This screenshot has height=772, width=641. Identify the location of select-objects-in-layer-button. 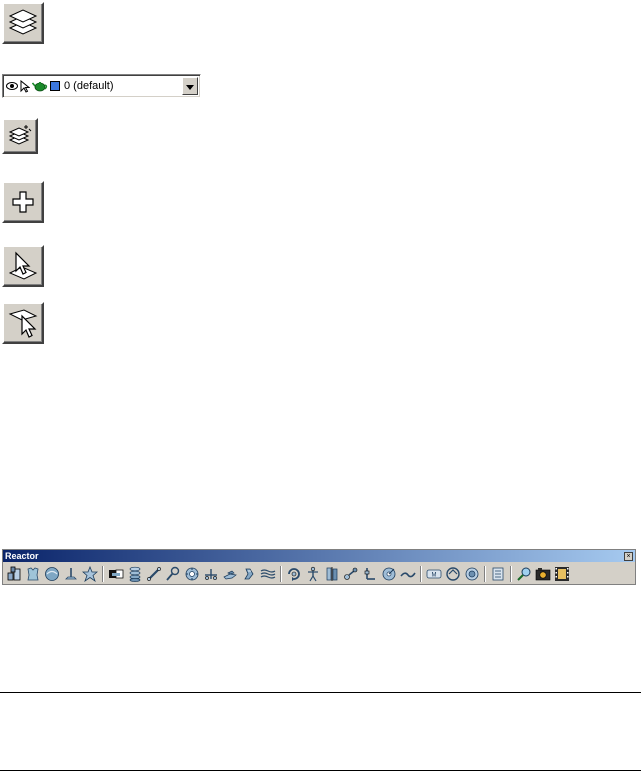
(23, 266).